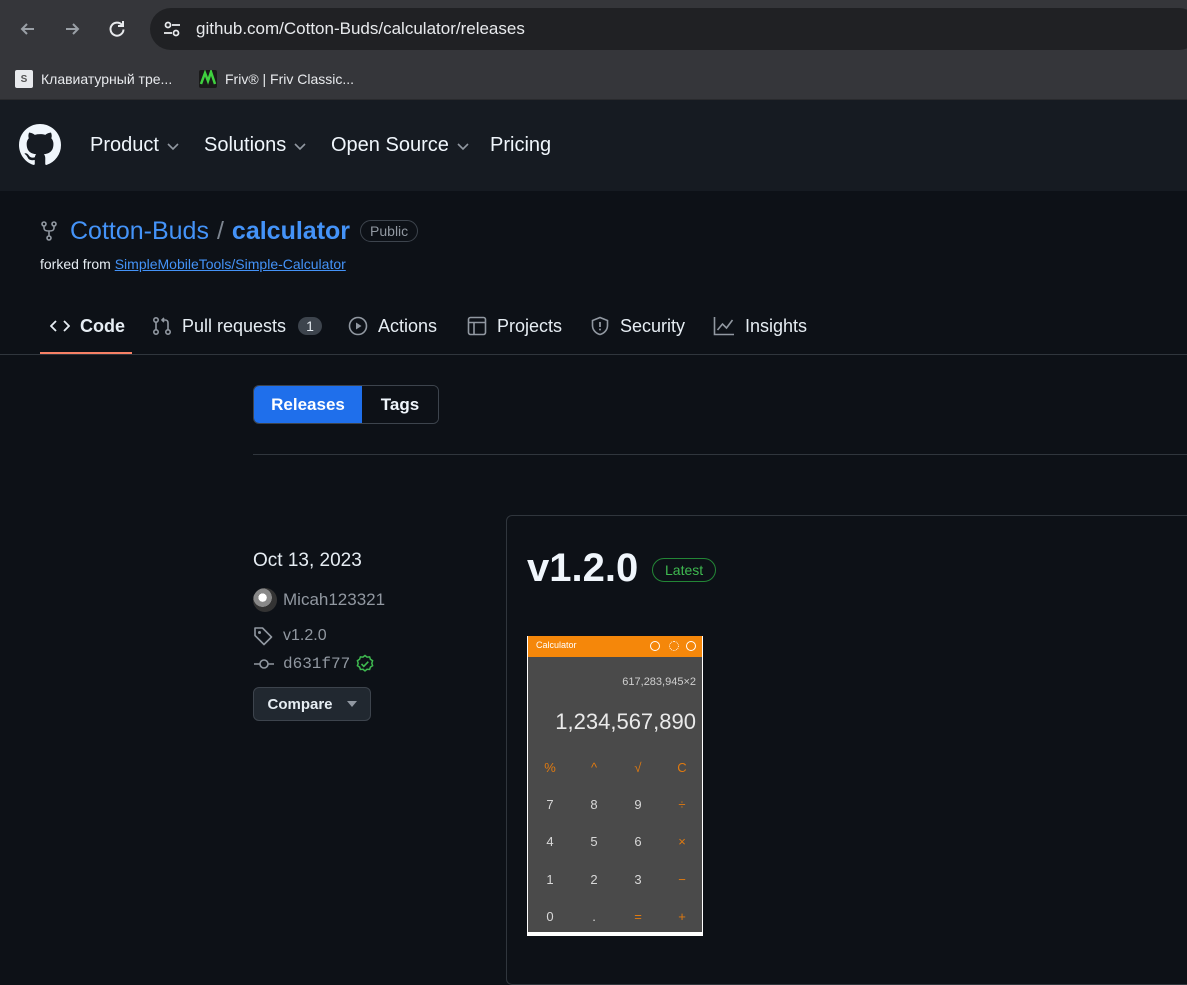 The image size is (1187, 985). I want to click on tab-label: Code, so click(102, 325).